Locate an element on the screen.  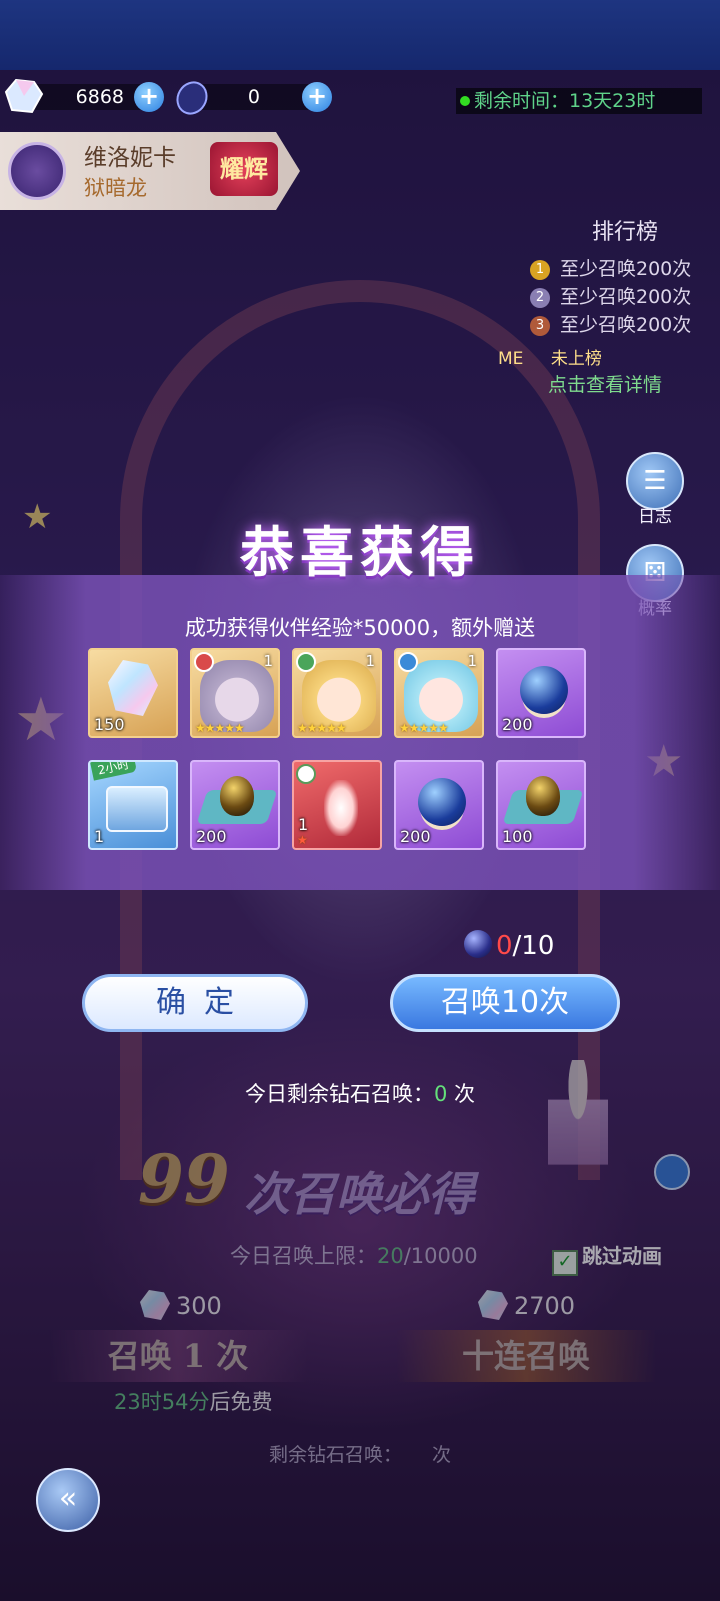
fairy-silhouette-icon is located at coordinates (341, 808).